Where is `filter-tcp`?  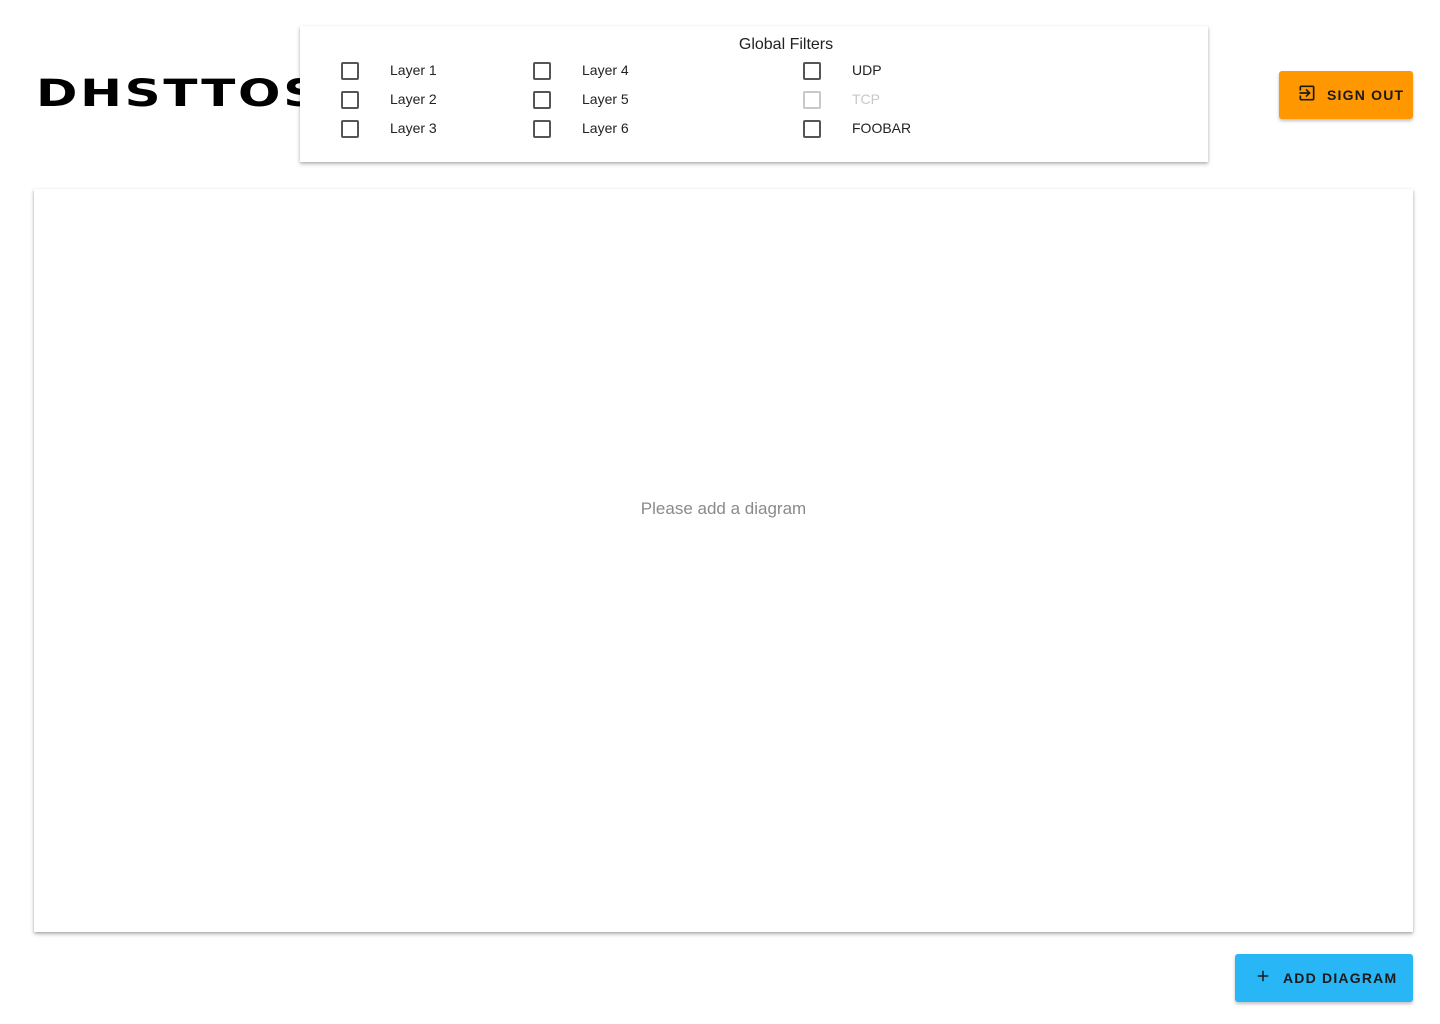 filter-tcp is located at coordinates (812, 100).